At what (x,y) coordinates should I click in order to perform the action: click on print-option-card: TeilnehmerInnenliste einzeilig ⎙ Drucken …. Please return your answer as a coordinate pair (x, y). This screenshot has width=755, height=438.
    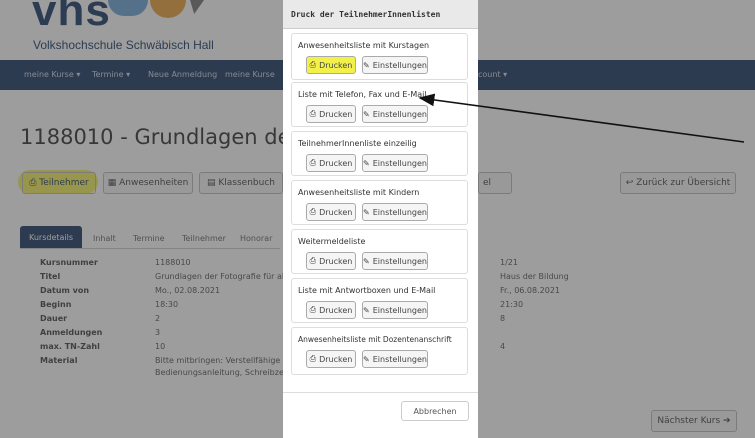
    Looking at the image, I should click on (379, 153).